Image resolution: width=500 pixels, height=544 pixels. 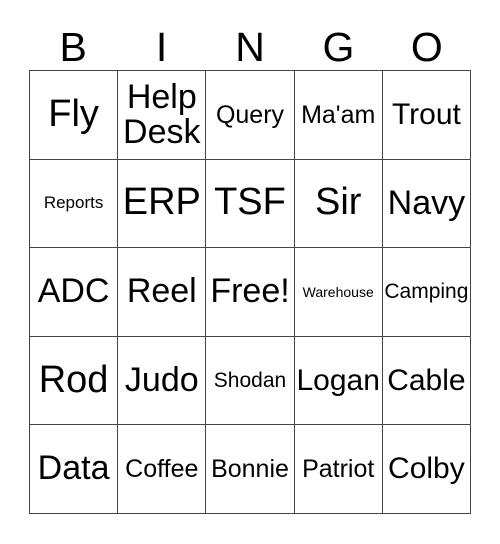 I want to click on bingo-cell: Patriot, so click(x=338, y=469).